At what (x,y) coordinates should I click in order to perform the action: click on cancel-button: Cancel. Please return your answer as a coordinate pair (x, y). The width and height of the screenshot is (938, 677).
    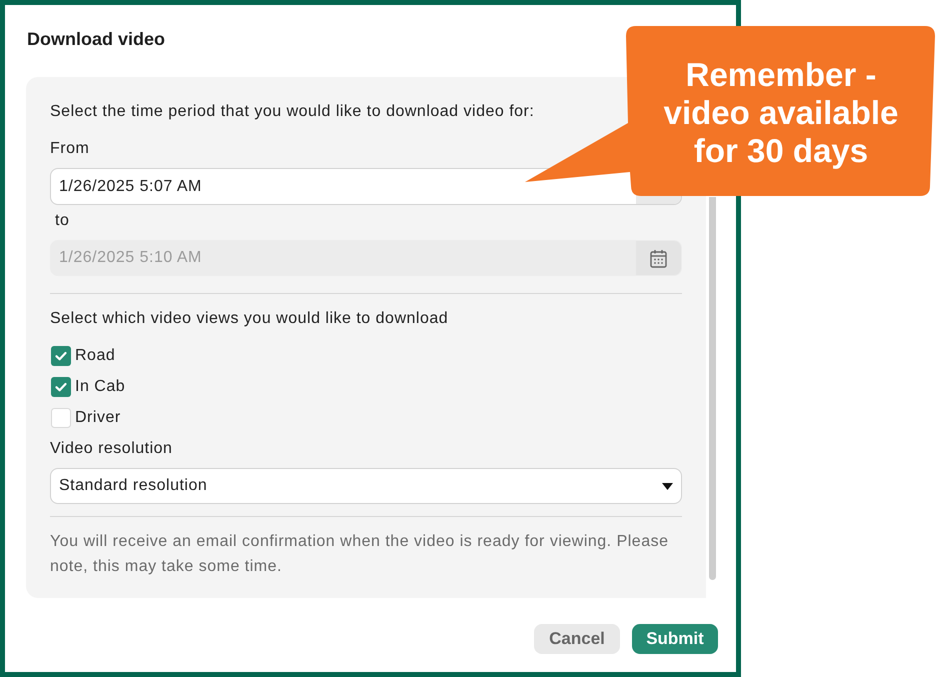
    Looking at the image, I should click on (577, 639).